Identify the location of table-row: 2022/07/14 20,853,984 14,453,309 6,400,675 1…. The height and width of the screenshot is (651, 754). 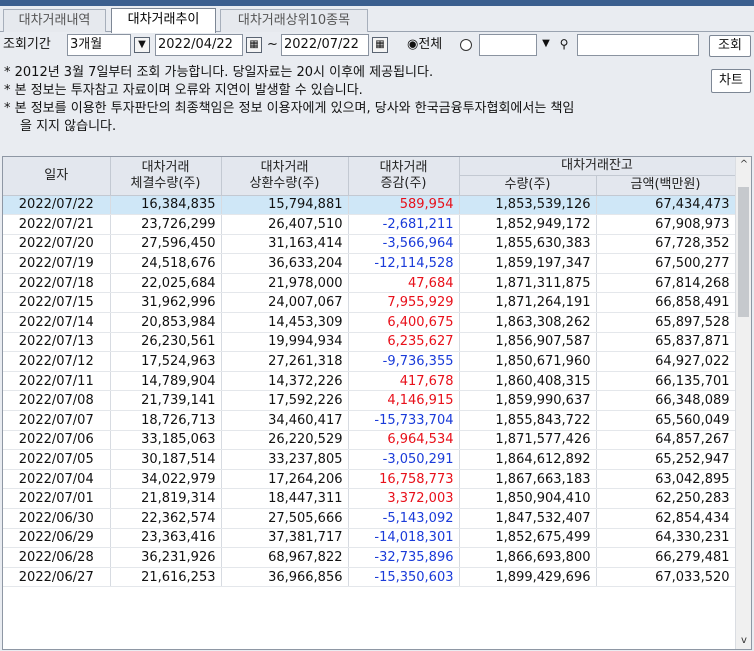
(369, 322).